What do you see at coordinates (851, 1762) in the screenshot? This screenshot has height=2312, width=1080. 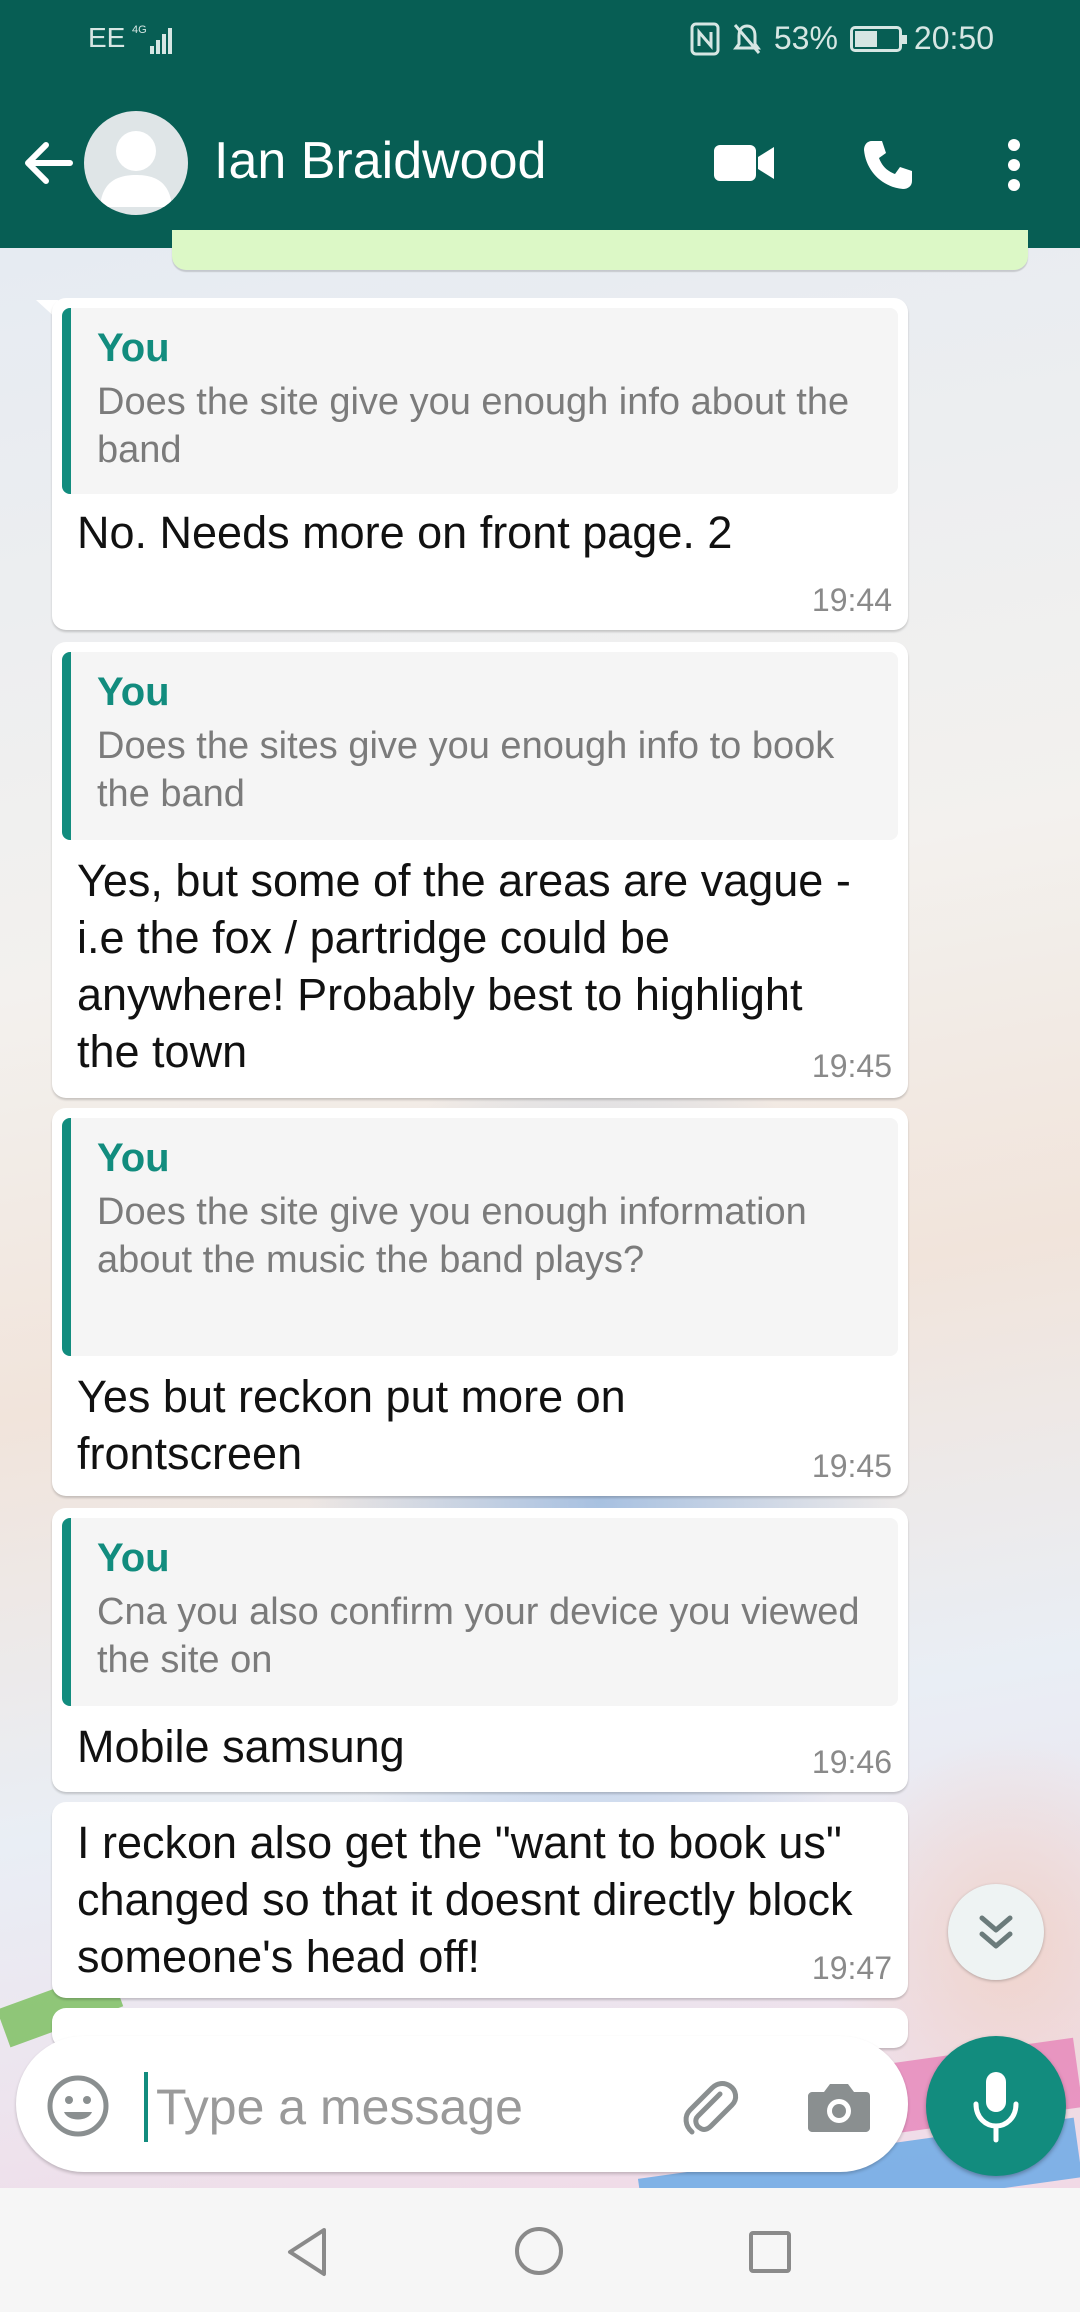 I see `message-time: 19:46` at bounding box center [851, 1762].